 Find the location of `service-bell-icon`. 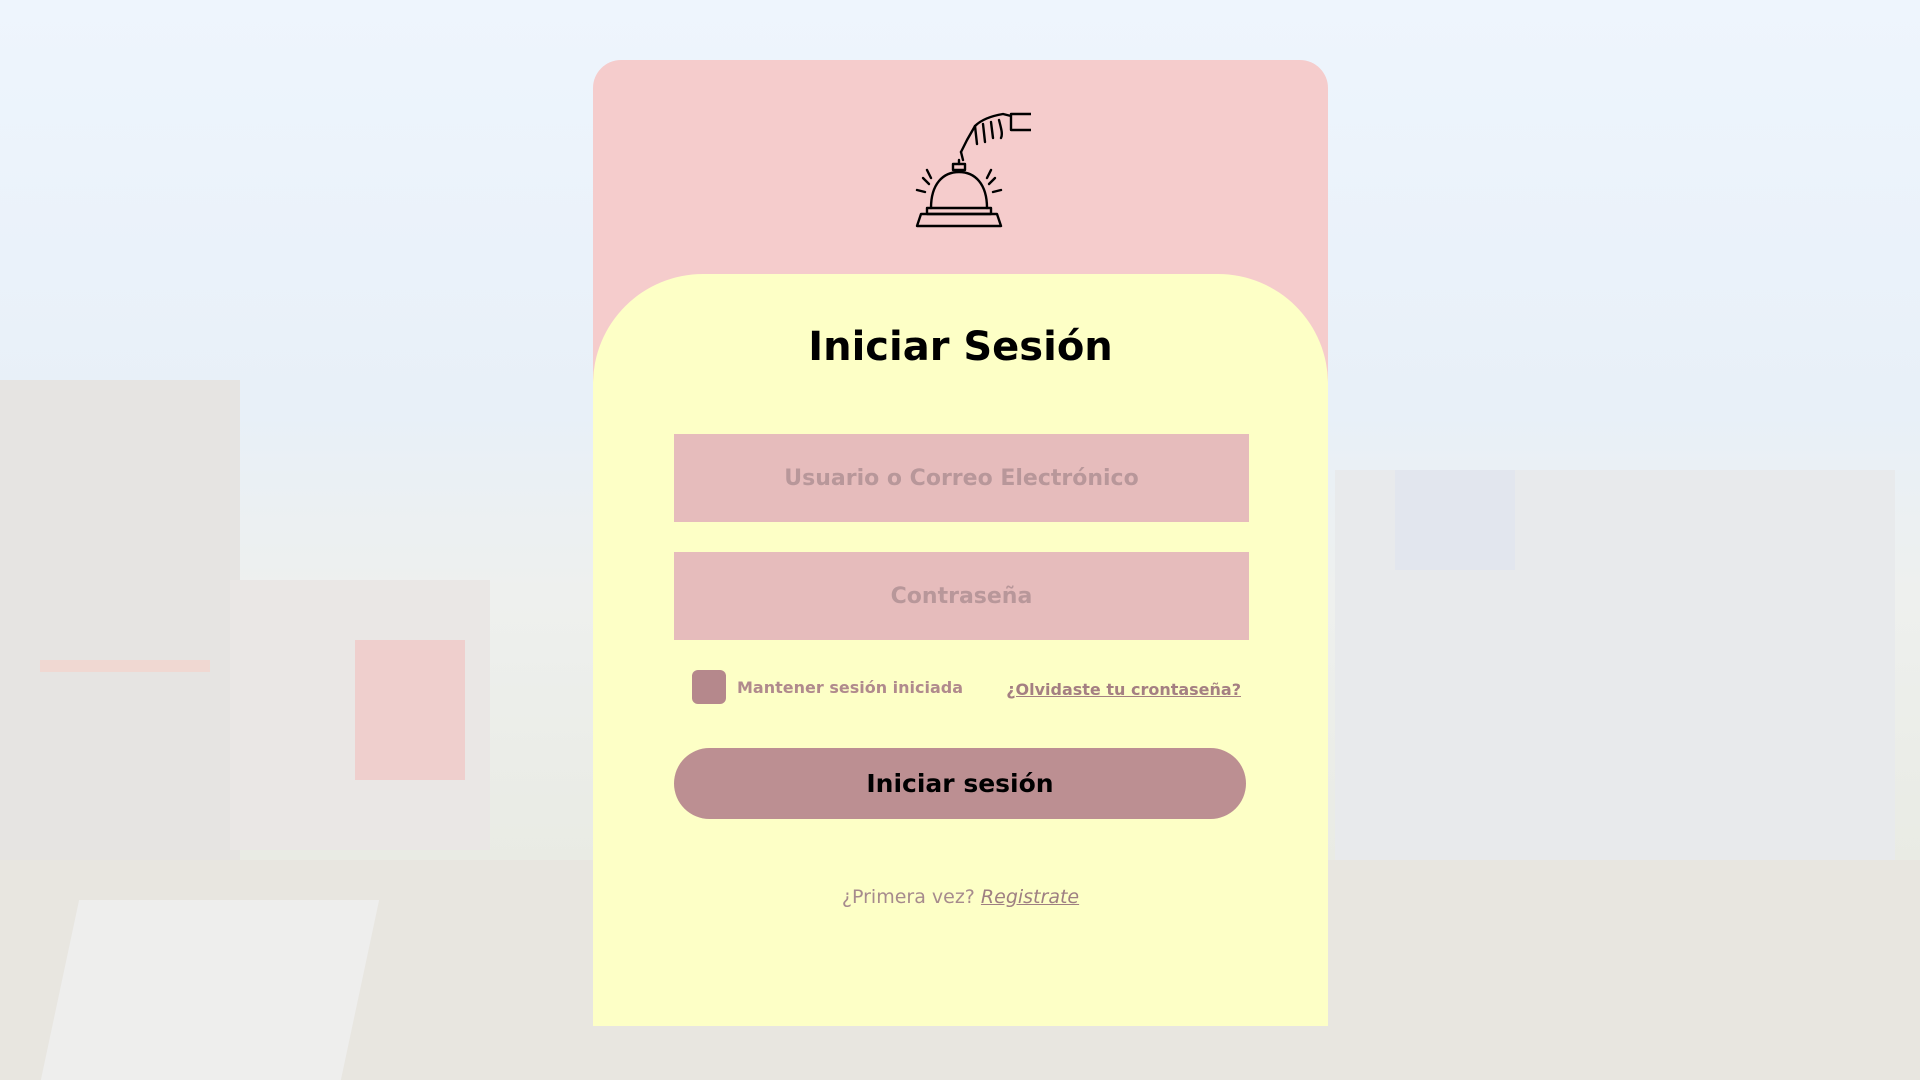

service-bell-icon is located at coordinates (973, 170).